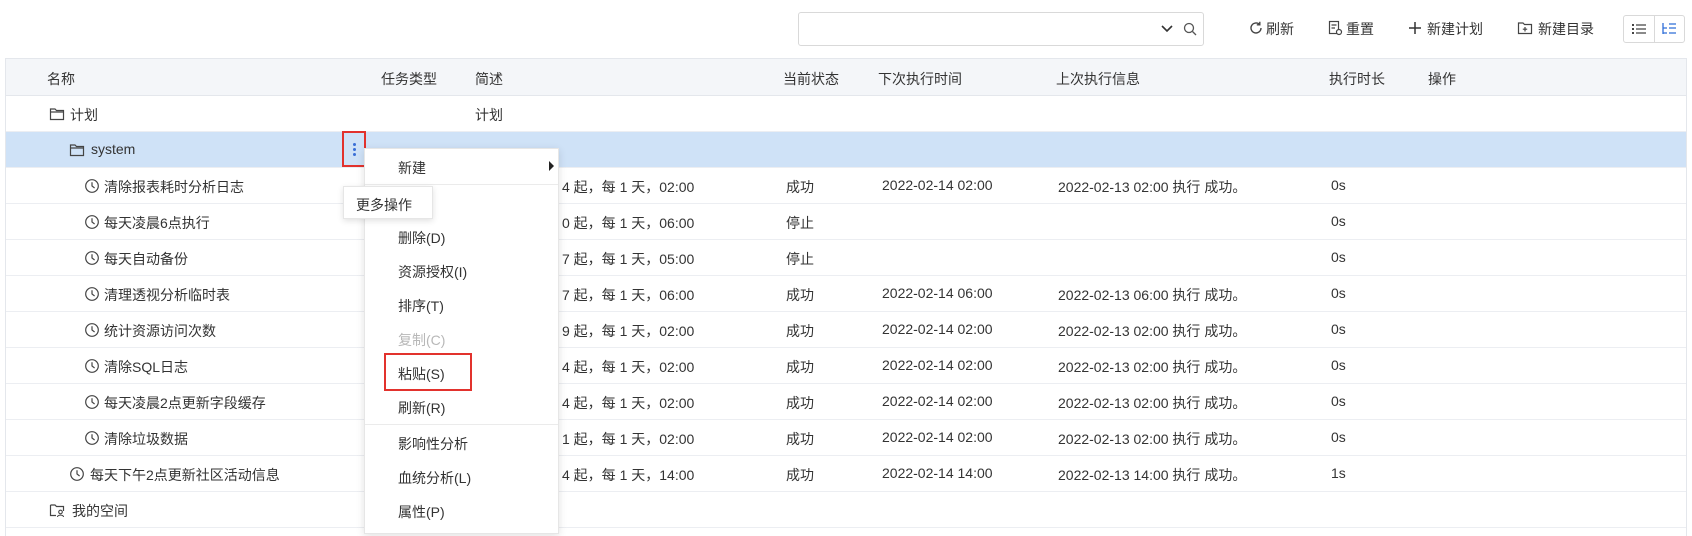 The image size is (1692, 536). I want to click on menu-item-grant: 资源授权(I), so click(461, 270).